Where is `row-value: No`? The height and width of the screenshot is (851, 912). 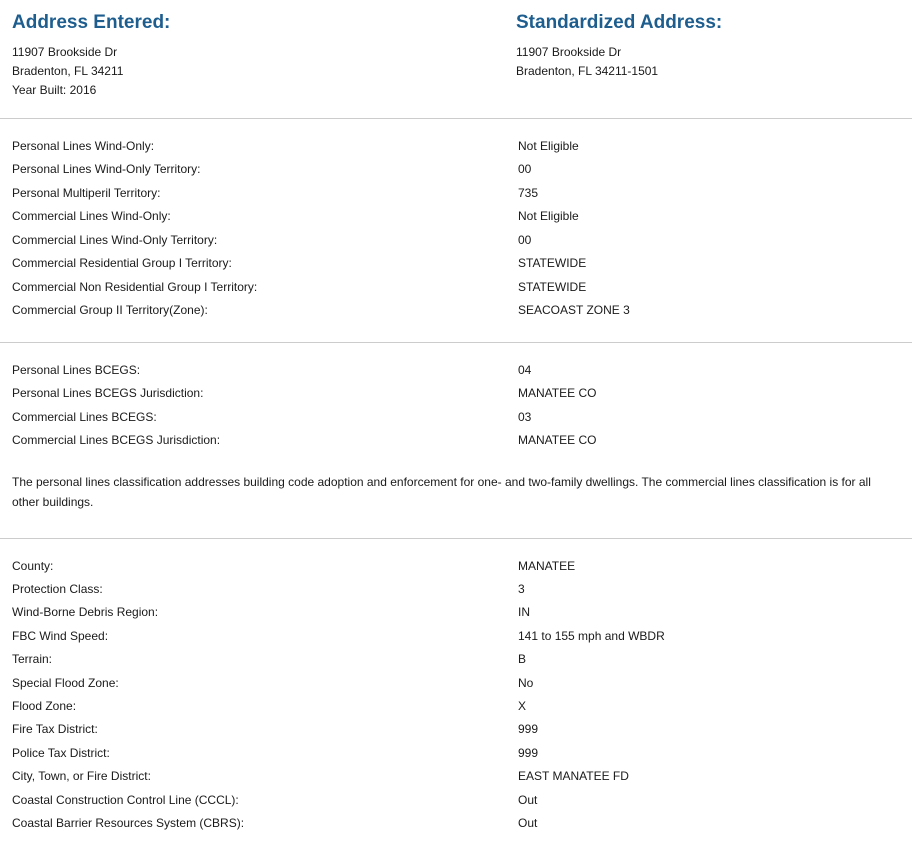
row-value: No is located at coordinates (526, 683).